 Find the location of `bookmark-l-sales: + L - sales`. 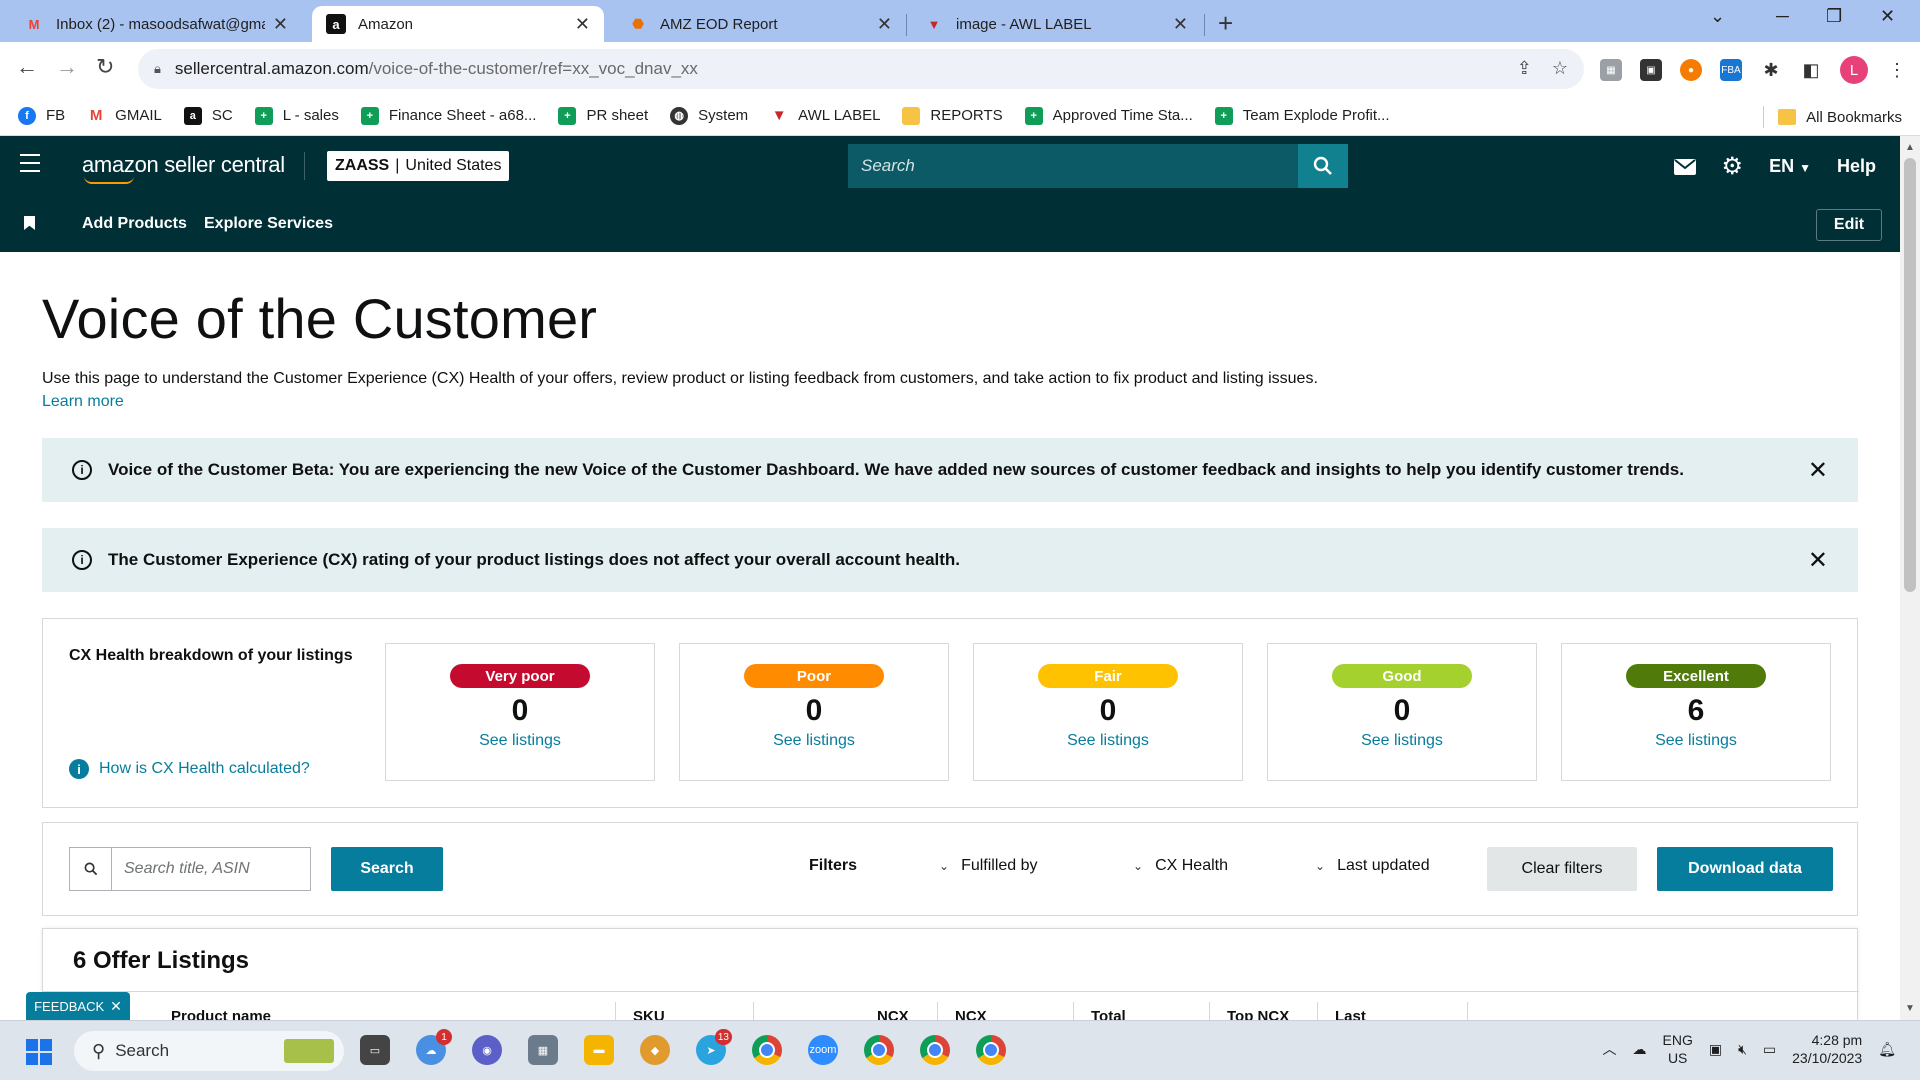

bookmark-l-sales: + L - sales is located at coordinates (296, 115).